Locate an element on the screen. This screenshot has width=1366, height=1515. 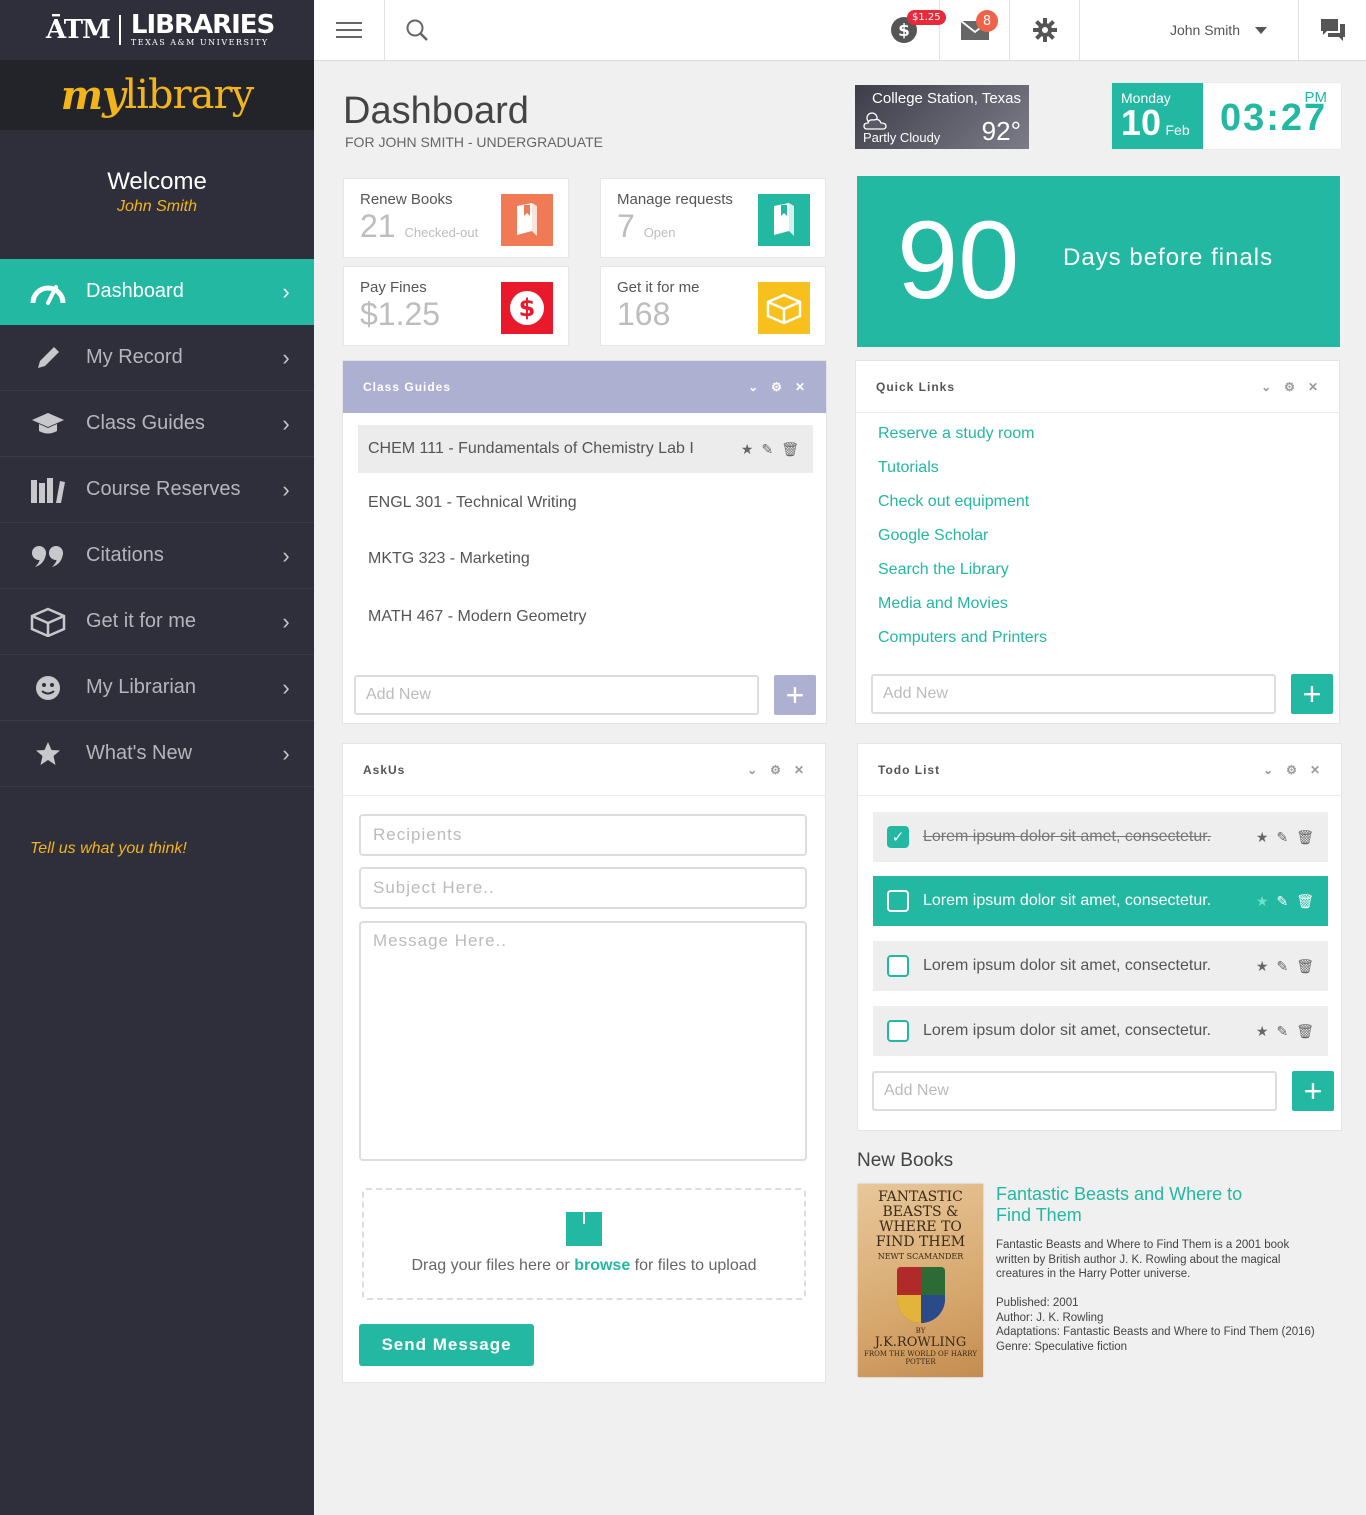
send-message-button: Send Message is located at coordinates (446, 1345).